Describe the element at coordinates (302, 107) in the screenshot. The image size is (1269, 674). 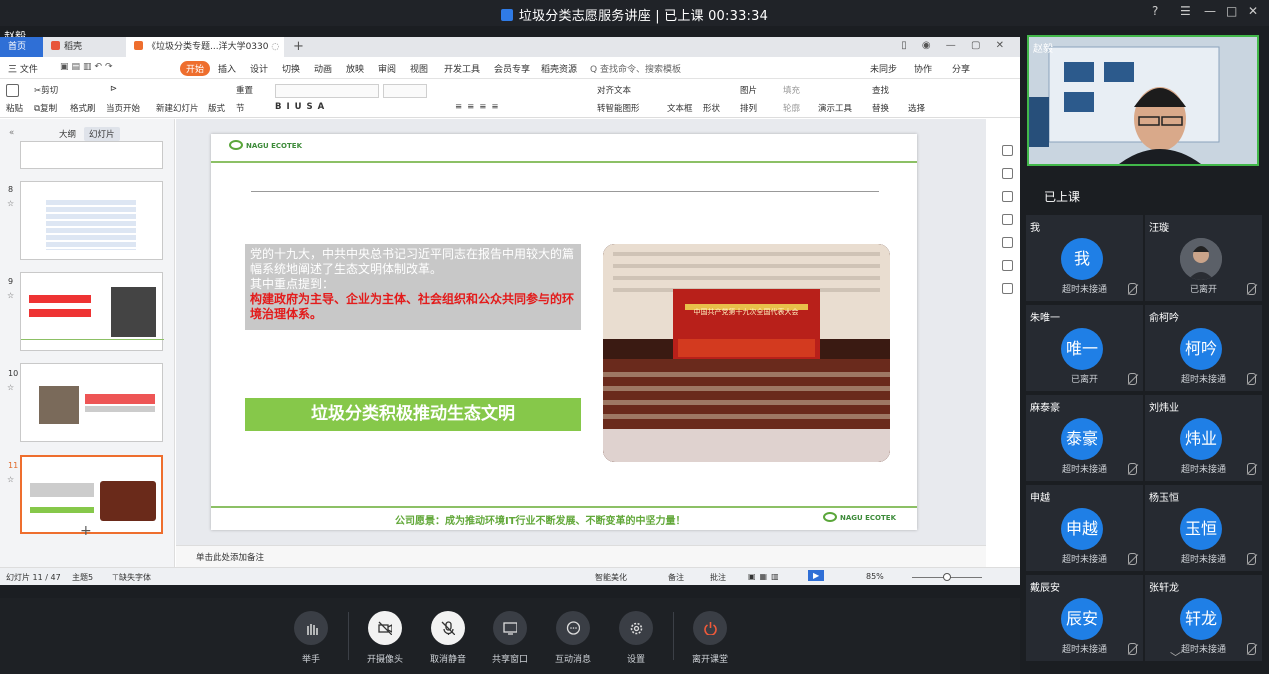
I see `font-format-icons: BIUSA` at that location.